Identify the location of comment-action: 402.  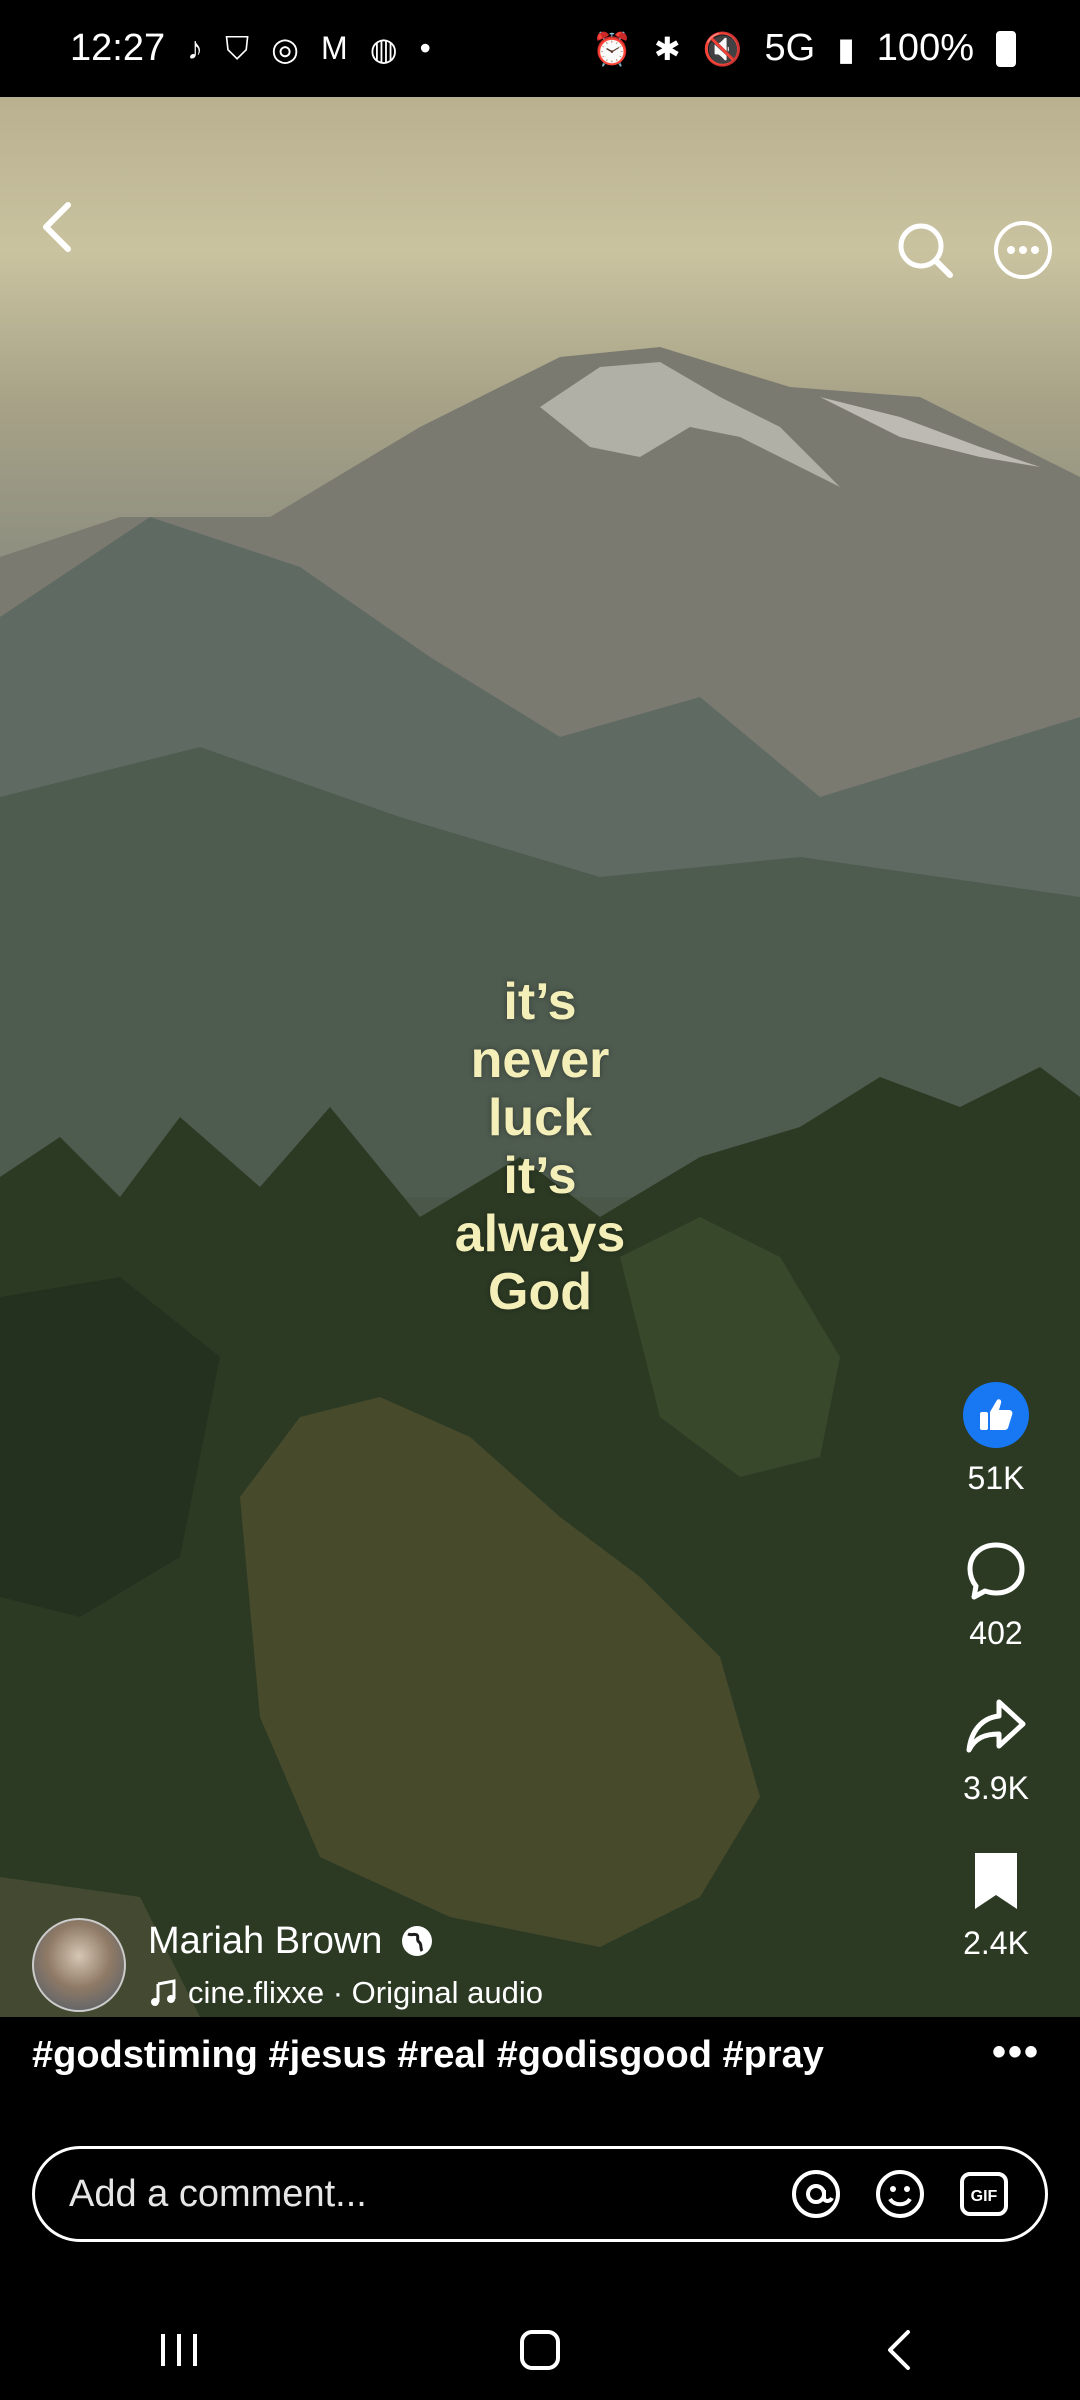
(996, 1595).